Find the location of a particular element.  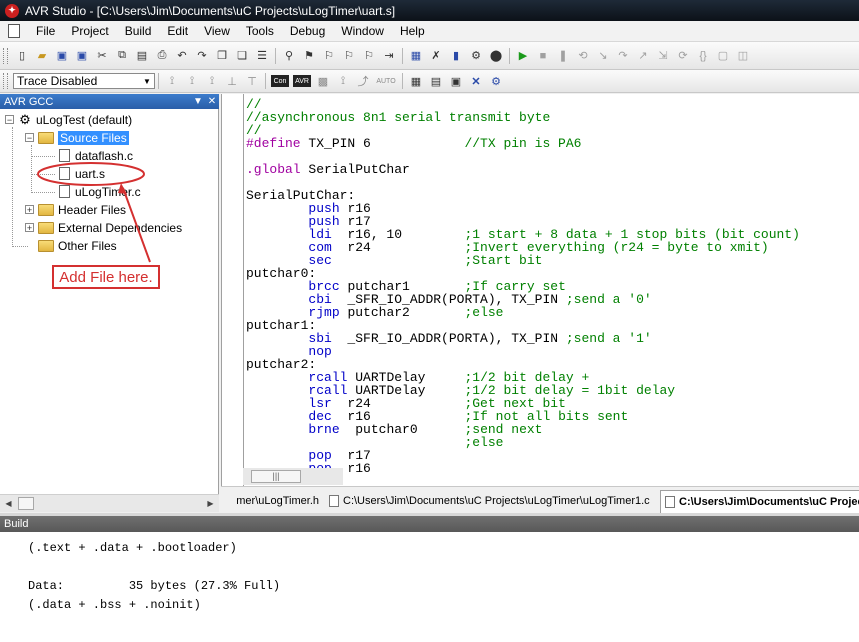

register-icon: ▤ is located at coordinates (436, 81).